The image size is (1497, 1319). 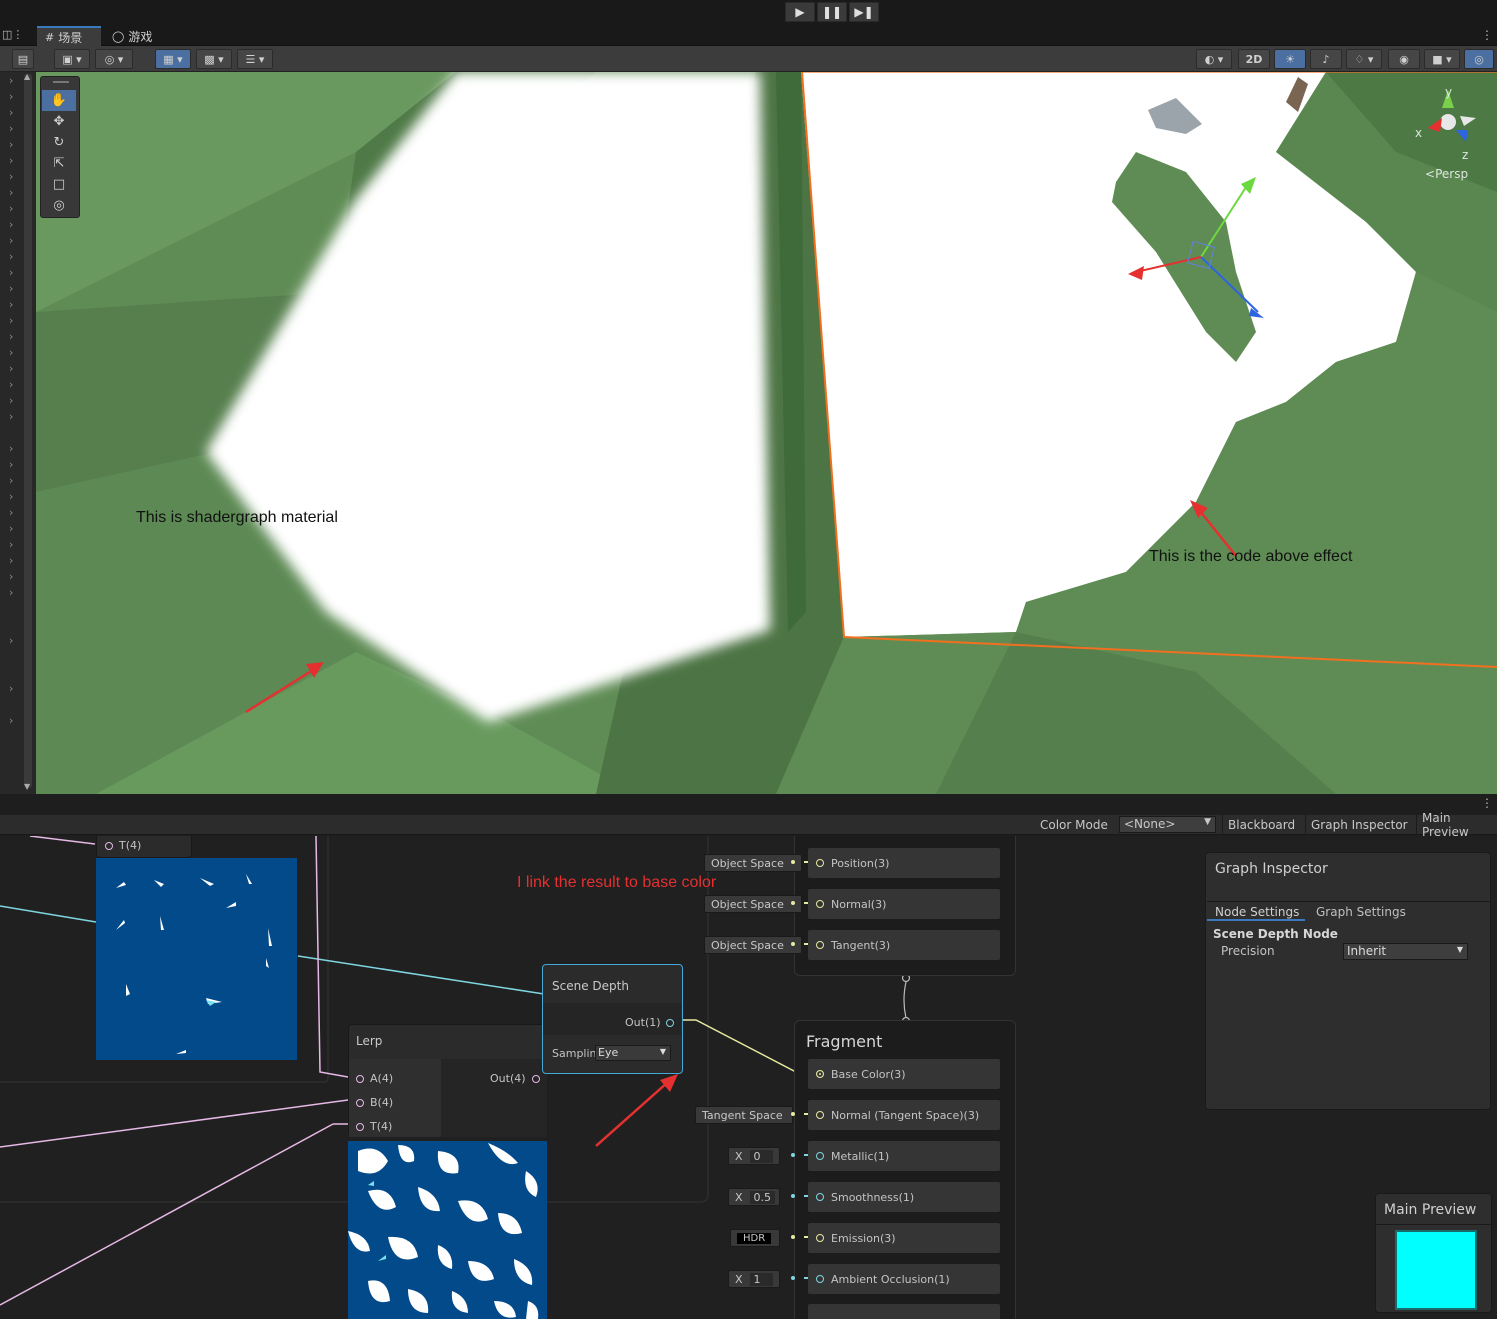 I want to click on fragment-port: Base Color(3), so click(x=904, y=1074).